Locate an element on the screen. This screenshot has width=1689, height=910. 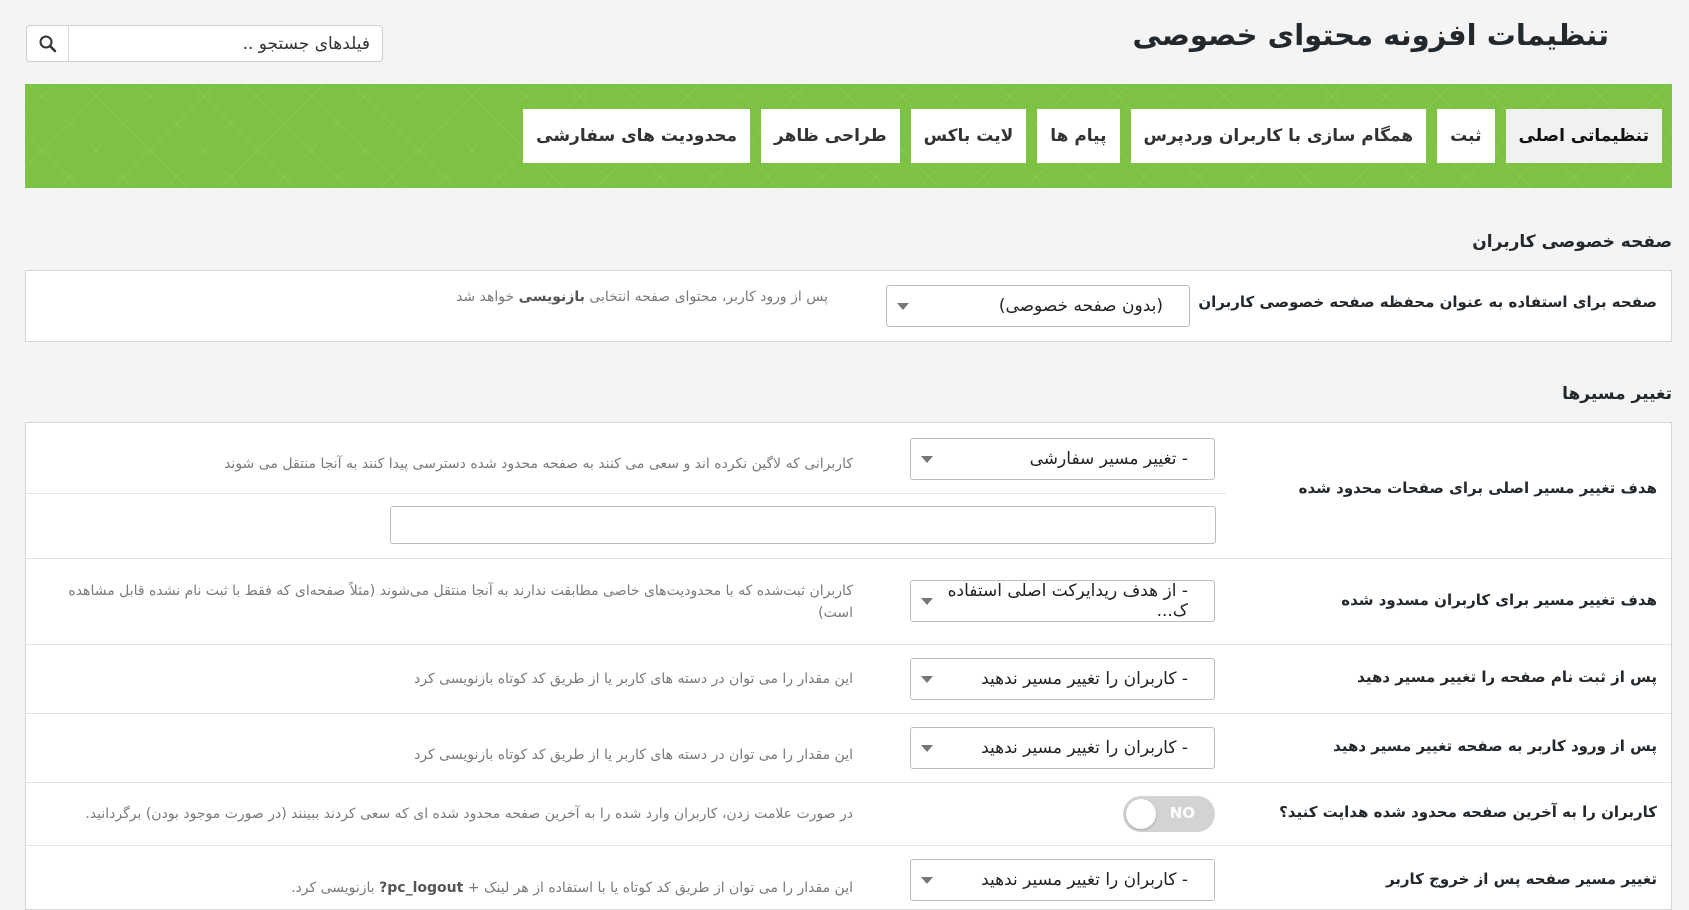
search-icon is located at coordinates (48, 43).